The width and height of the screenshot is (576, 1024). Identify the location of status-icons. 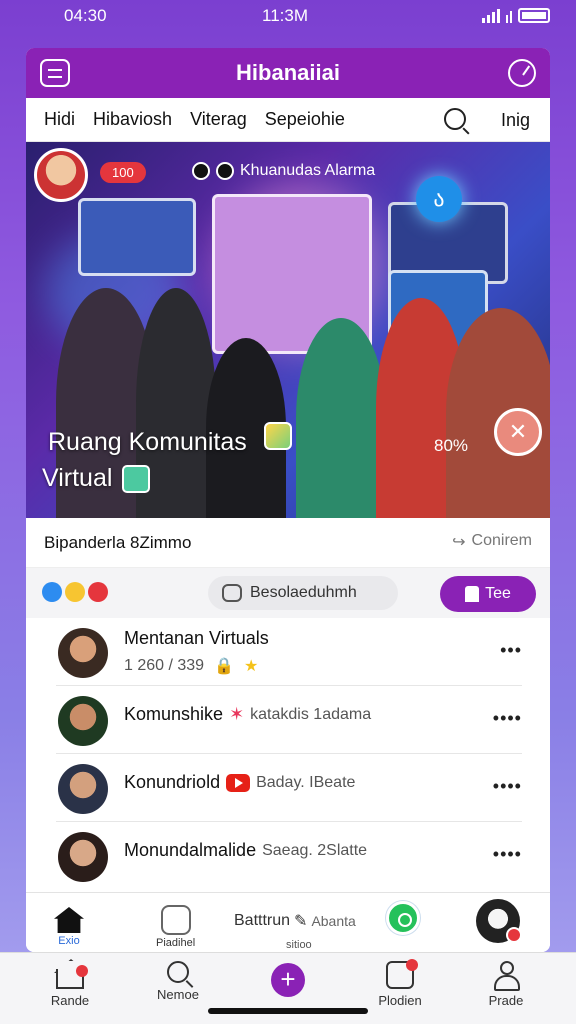
(516, 15).